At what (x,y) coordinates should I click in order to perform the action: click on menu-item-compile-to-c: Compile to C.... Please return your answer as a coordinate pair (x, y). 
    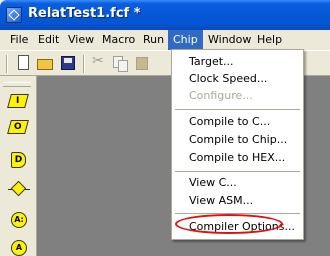
    Looking at the image, I should click on (237, 121).